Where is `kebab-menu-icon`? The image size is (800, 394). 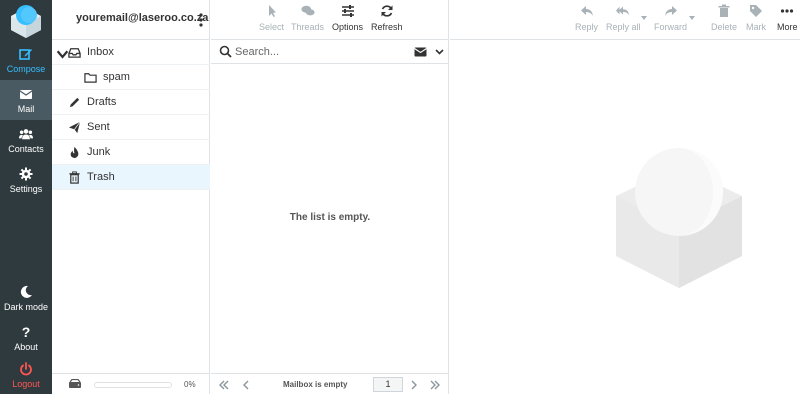 kebab-menu-icon is located at coordinates (201, 20).